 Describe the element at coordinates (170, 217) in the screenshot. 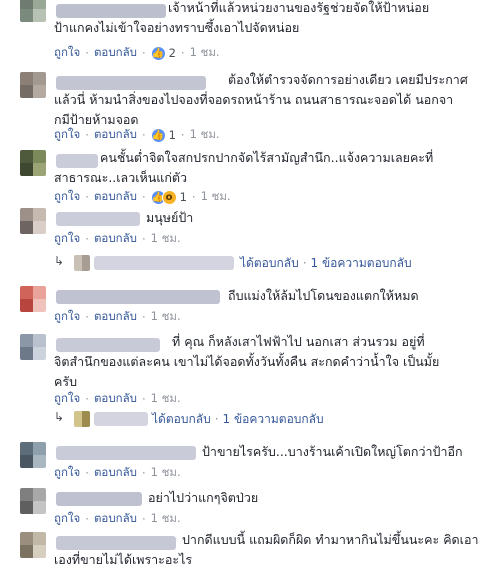

I see `comment-text: มนุษย์ป้า` at that location.